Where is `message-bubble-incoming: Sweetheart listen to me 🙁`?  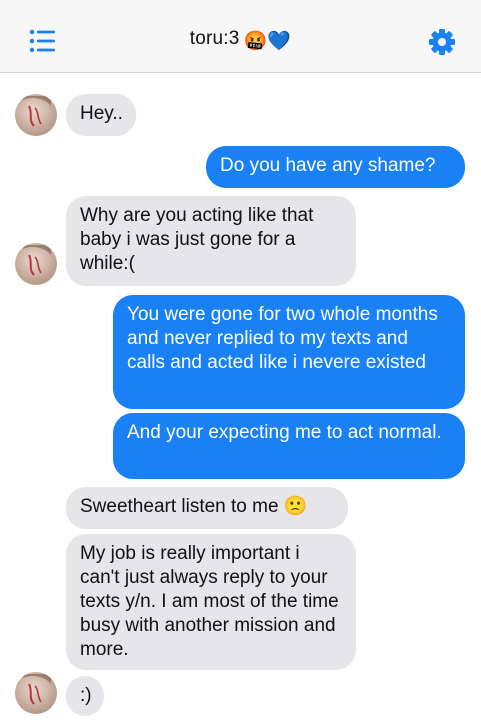 message-bubble-incoming: Sweetheart listen to me 🙁 is located at coordinates (207, 508).